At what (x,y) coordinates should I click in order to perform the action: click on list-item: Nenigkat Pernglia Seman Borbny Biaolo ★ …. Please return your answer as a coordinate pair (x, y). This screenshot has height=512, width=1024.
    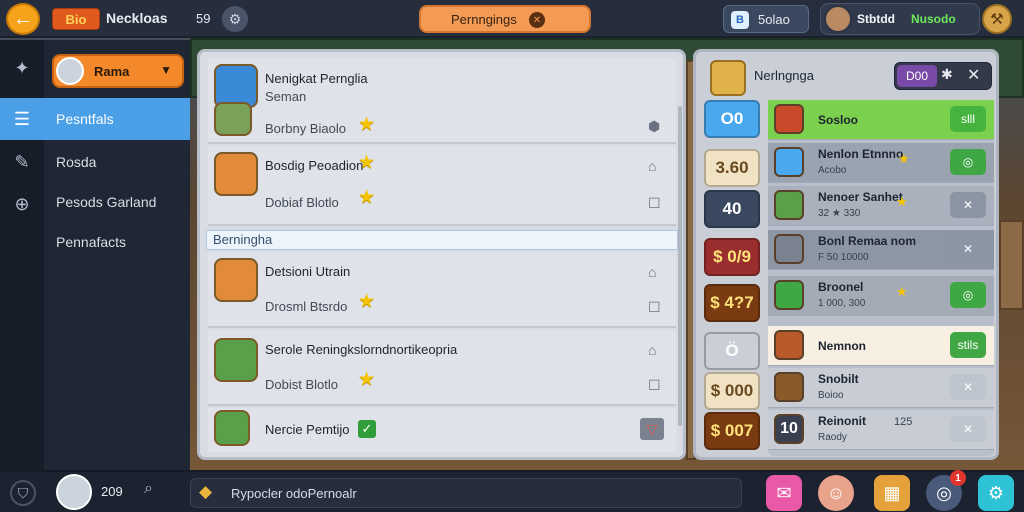
    Looking at the image, I should click on (442, 101).